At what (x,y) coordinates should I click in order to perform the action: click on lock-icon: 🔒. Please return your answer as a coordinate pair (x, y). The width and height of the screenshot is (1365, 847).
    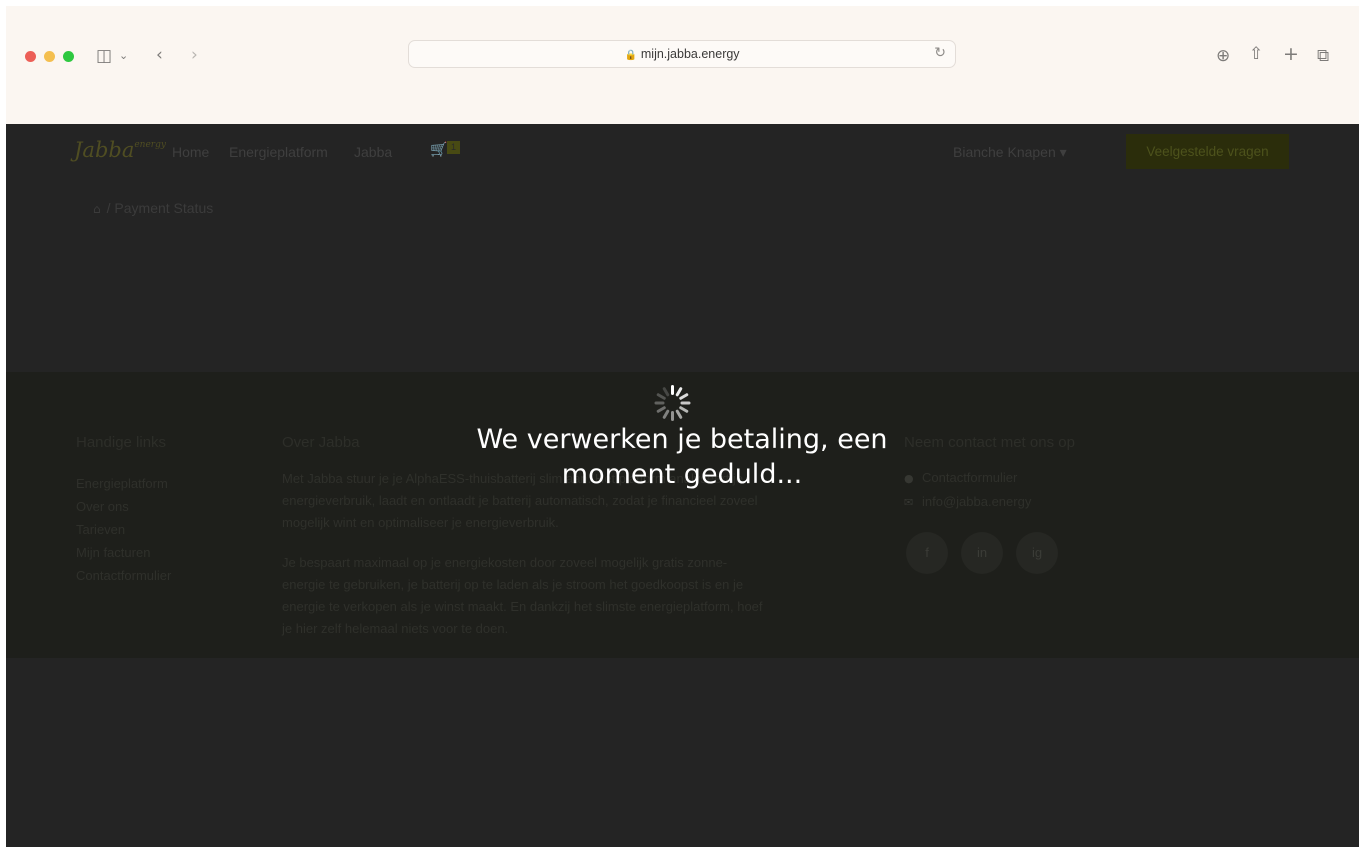
    Looking at the image, I should click on (630, 55).